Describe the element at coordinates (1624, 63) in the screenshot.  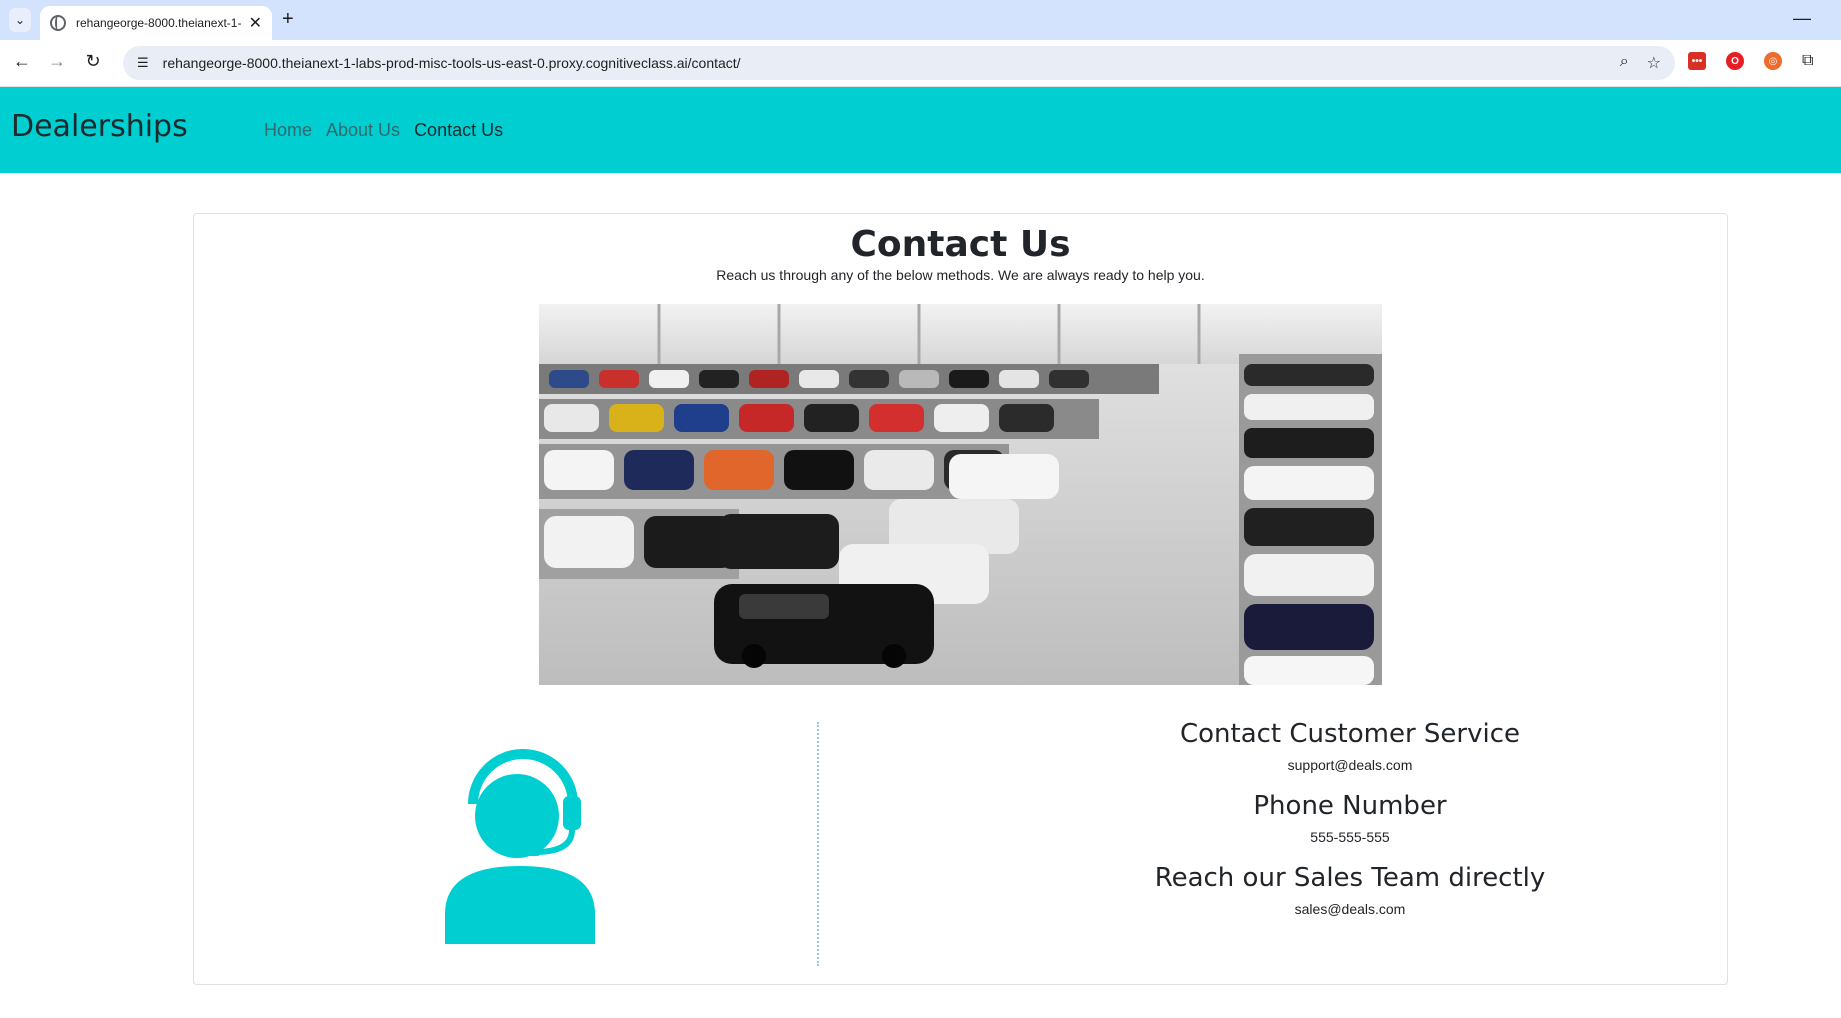
I see `zoom-icon: ⌕` at that location.